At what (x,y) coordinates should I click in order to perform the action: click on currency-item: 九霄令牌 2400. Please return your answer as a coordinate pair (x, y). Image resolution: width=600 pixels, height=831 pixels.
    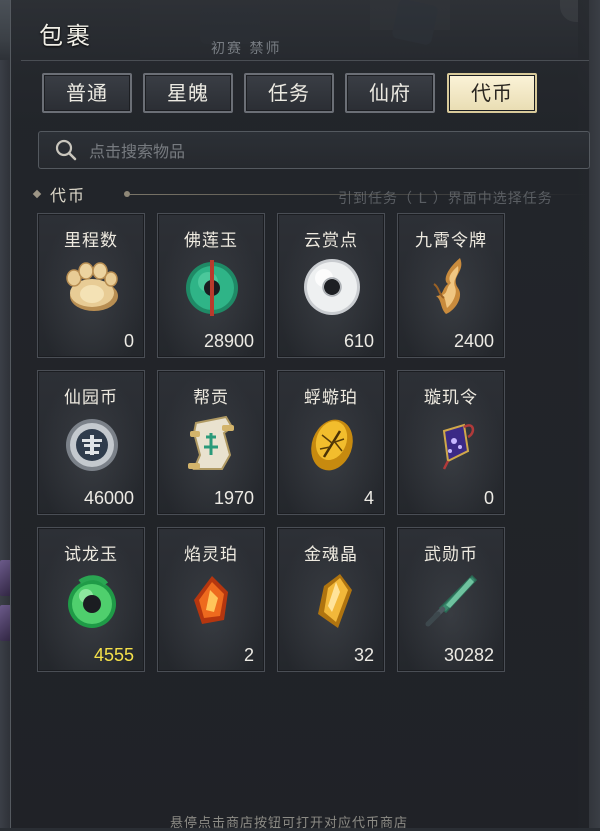
    Looking at the image, I should click on (451, 285).